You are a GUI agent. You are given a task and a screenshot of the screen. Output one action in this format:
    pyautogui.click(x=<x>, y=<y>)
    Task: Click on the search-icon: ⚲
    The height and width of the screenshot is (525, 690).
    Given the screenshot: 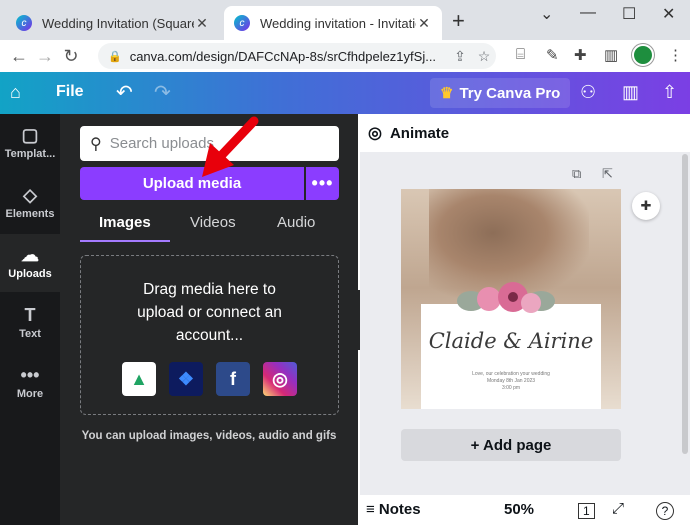 What is the action you would take?
    pyautogui.click(x=96, y=144)
    